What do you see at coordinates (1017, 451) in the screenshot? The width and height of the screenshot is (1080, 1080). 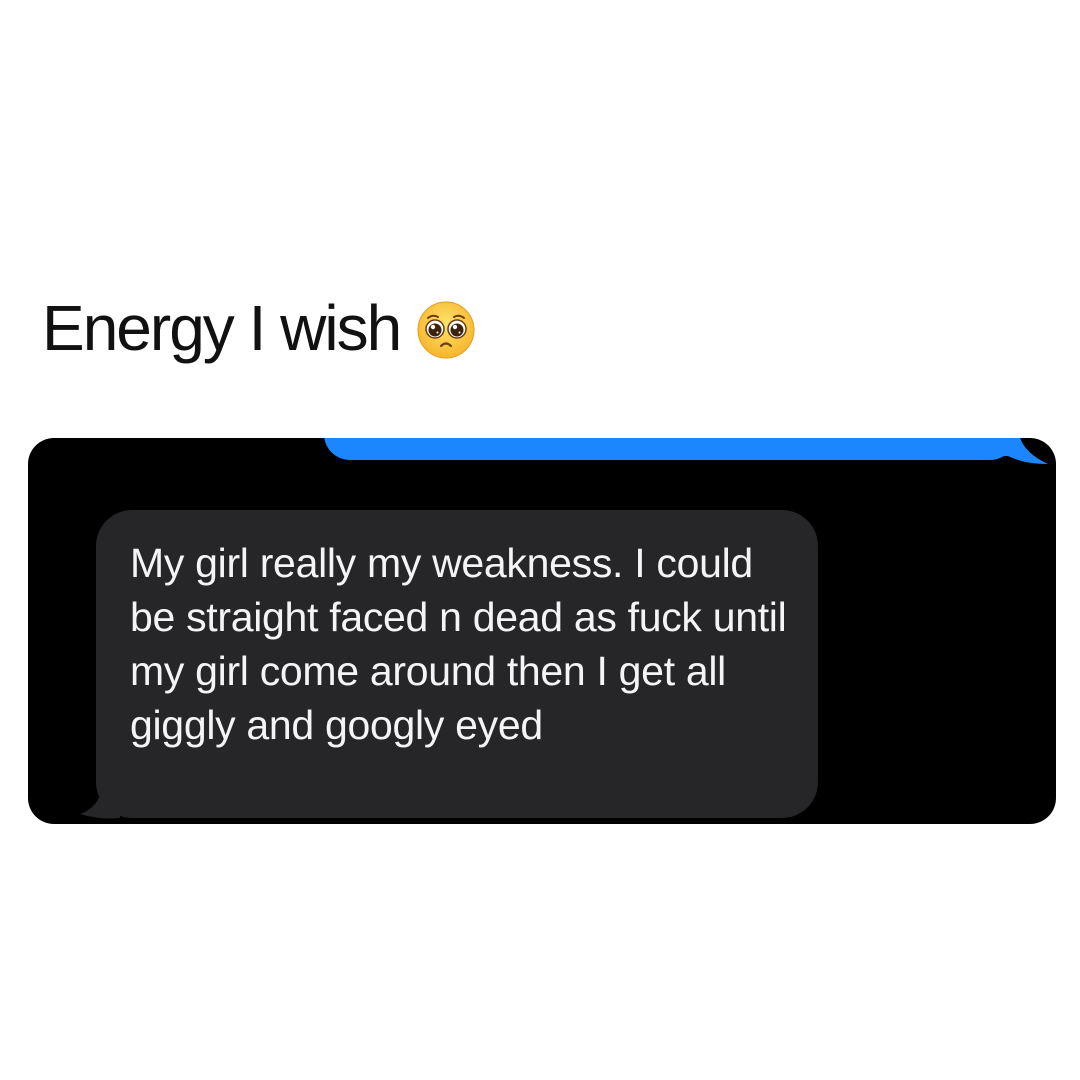 I see `sent-bubble-tail` at bounding box center [1017, 451].